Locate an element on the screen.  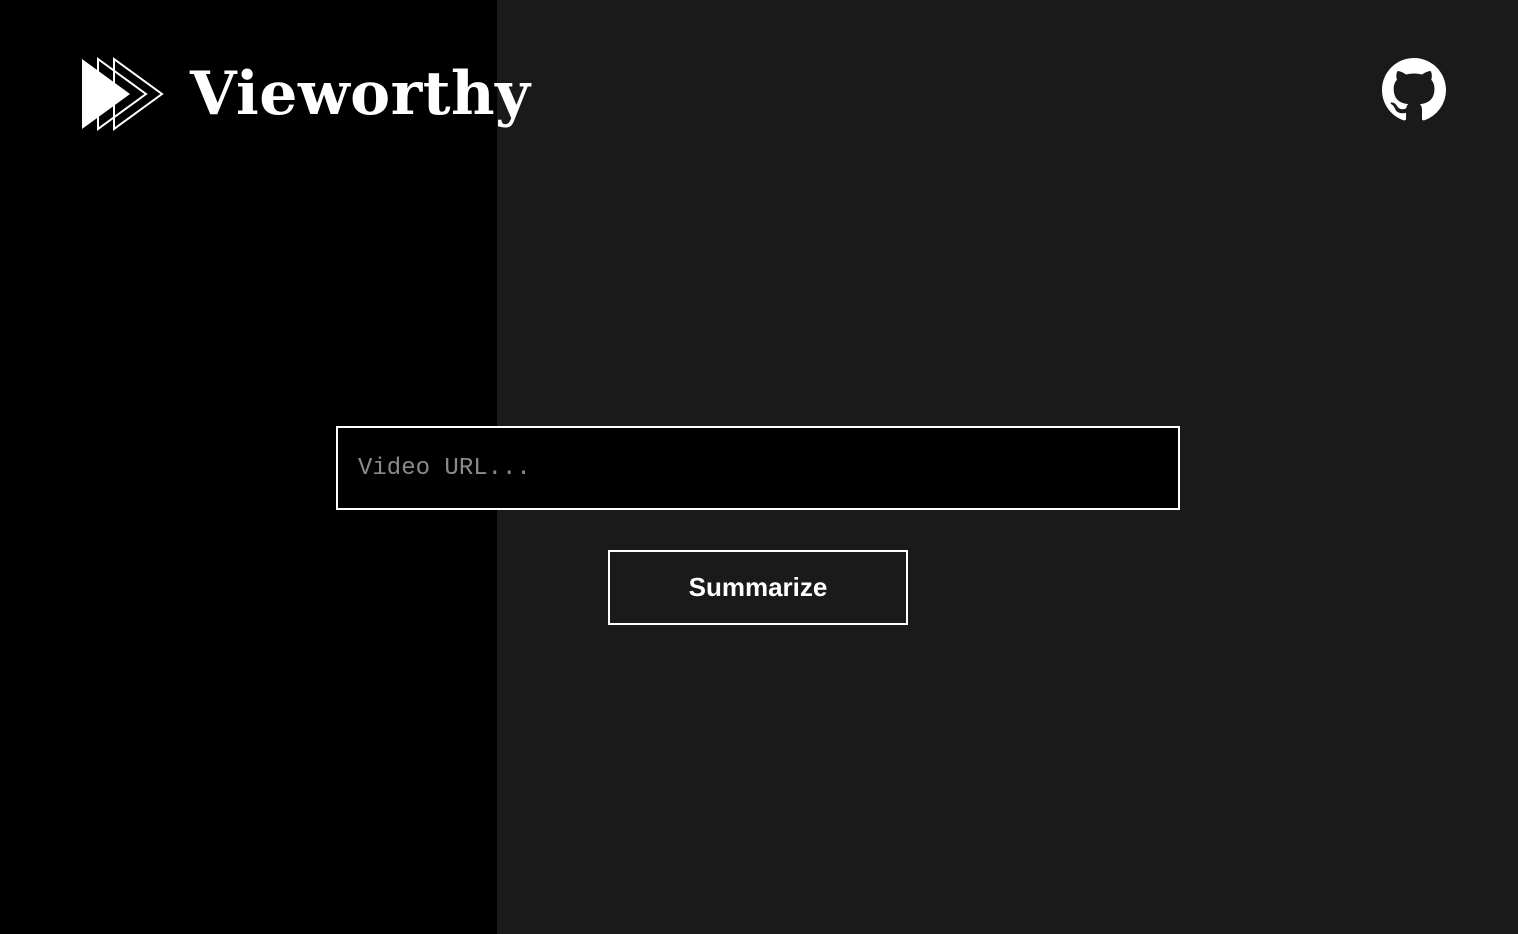
brand-name: Vieworthy is located at coordinates (360, 94).